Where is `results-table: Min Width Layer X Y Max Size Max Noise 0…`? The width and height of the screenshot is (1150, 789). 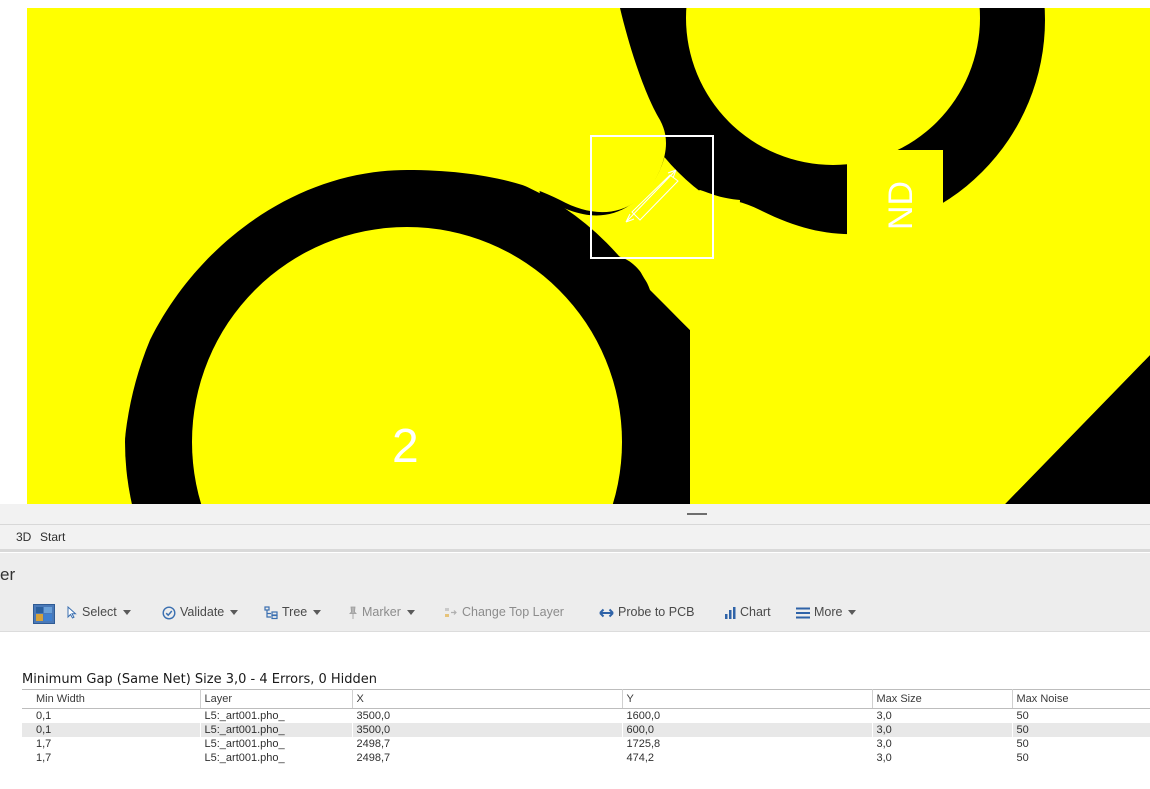
results-table: Min Width Layer X Y Max Size Max Noise 0… is located at coordinates (586, 727).